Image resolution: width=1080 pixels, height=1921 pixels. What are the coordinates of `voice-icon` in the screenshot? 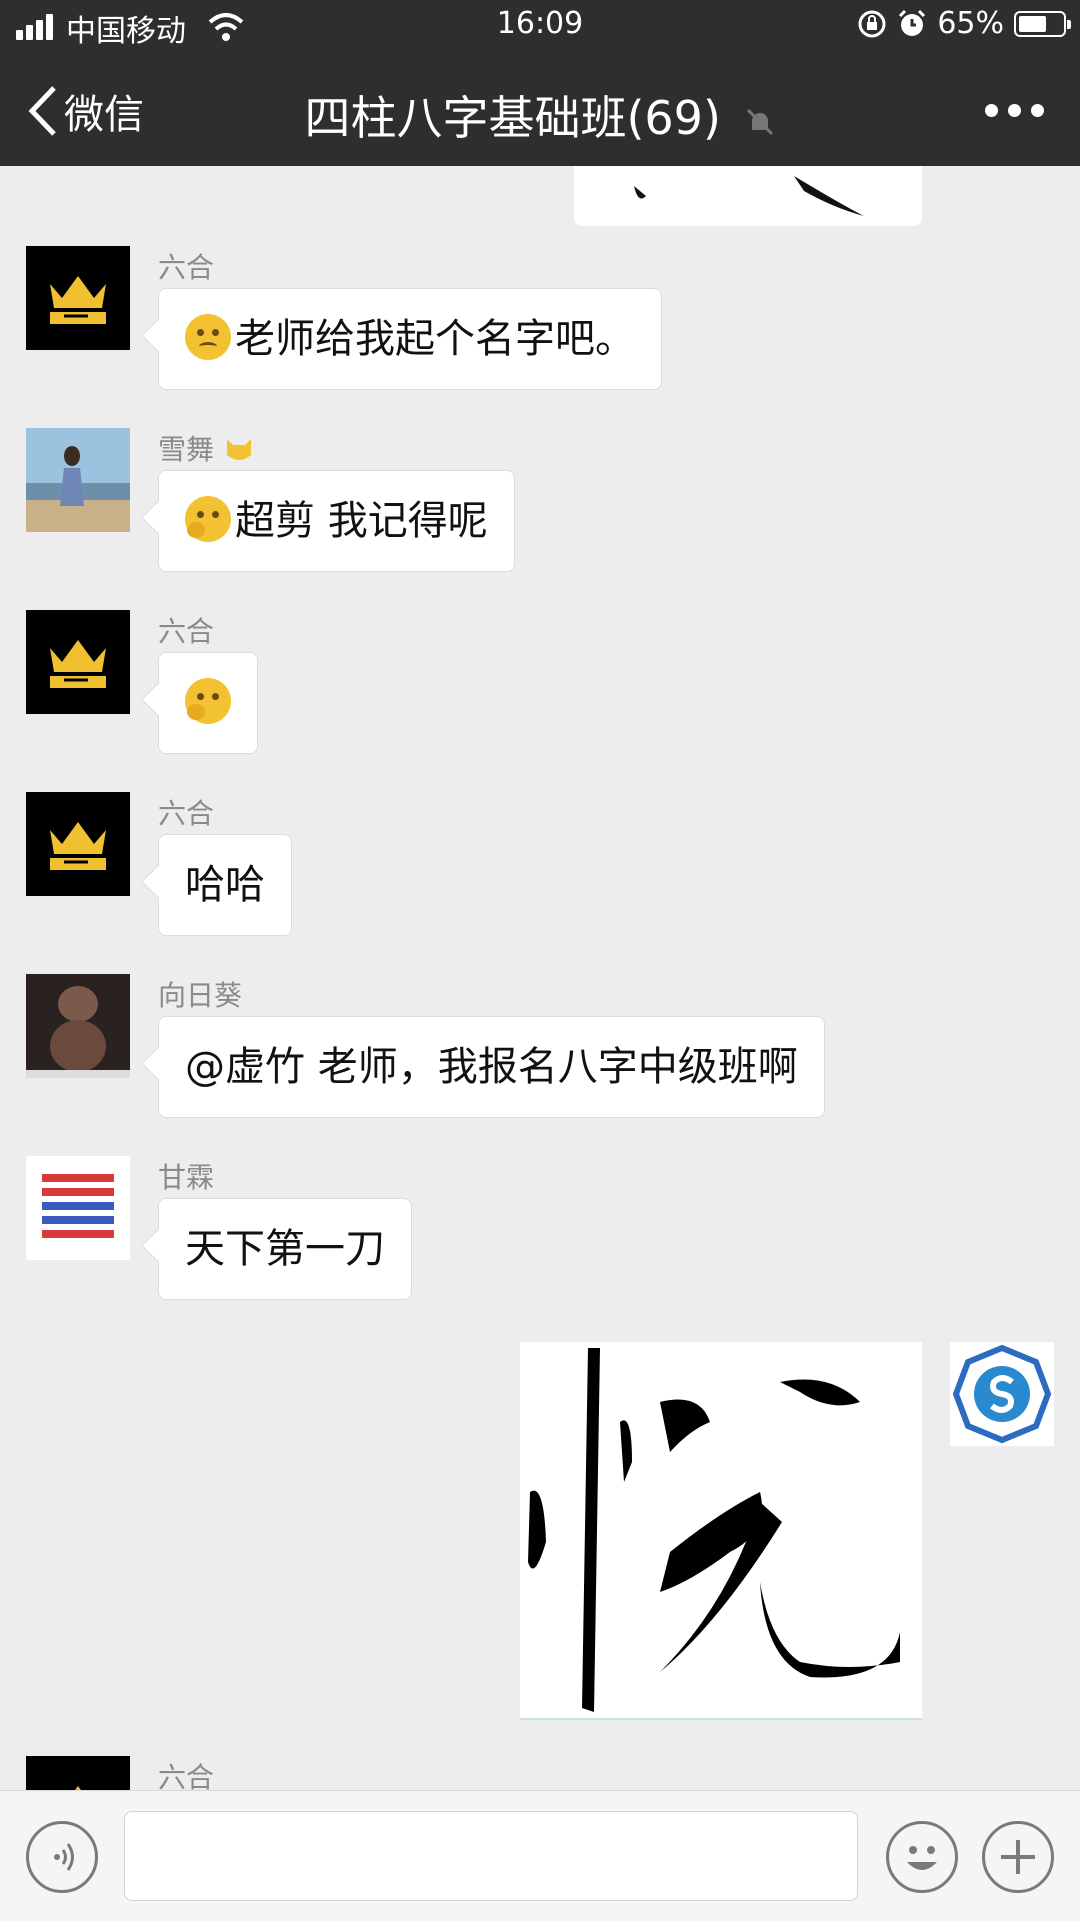 It's located at (64, 1857).